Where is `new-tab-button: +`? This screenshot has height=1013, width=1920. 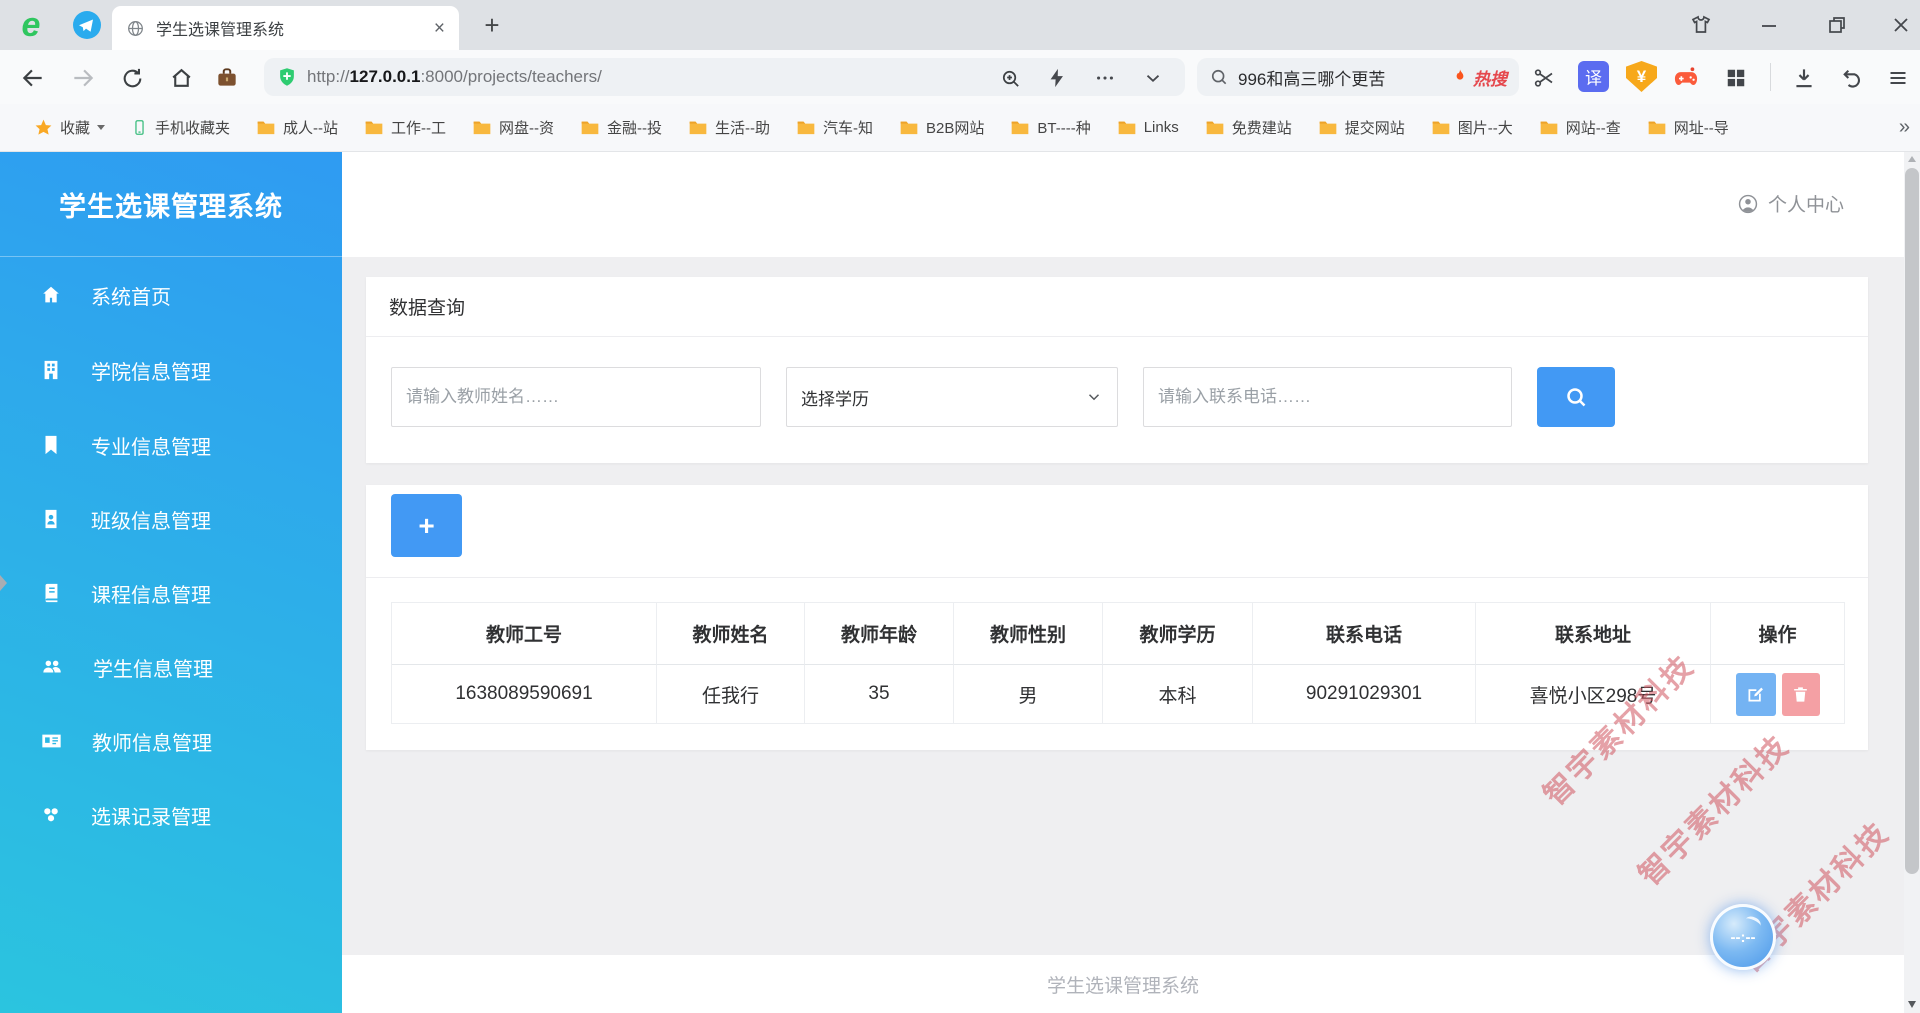 new-tab-button: + is located at coordinates (492, 25).